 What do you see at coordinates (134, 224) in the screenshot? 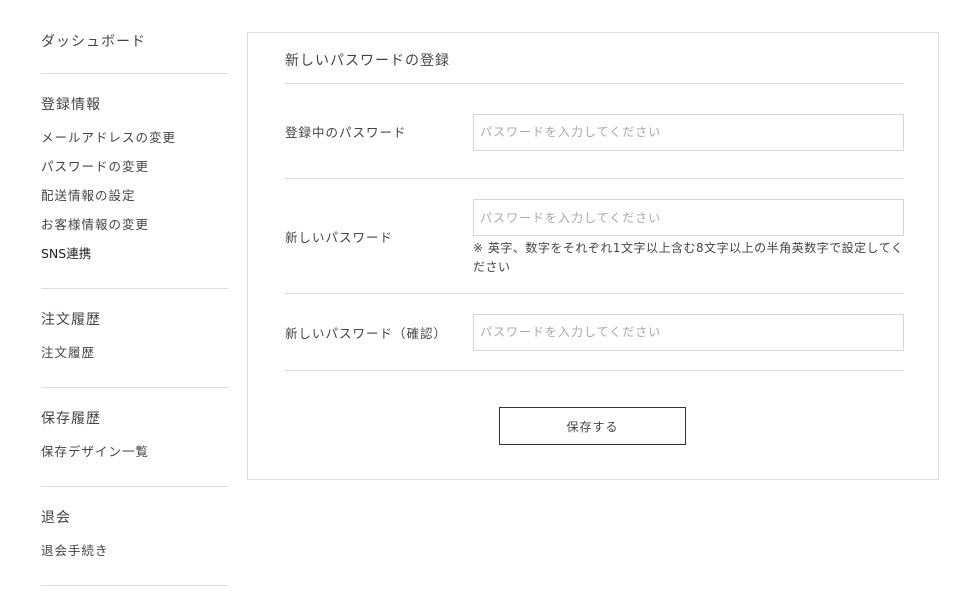
I see `sidebar-item-customer-info: お客様情報の変更` at bounding box center [134, 224].